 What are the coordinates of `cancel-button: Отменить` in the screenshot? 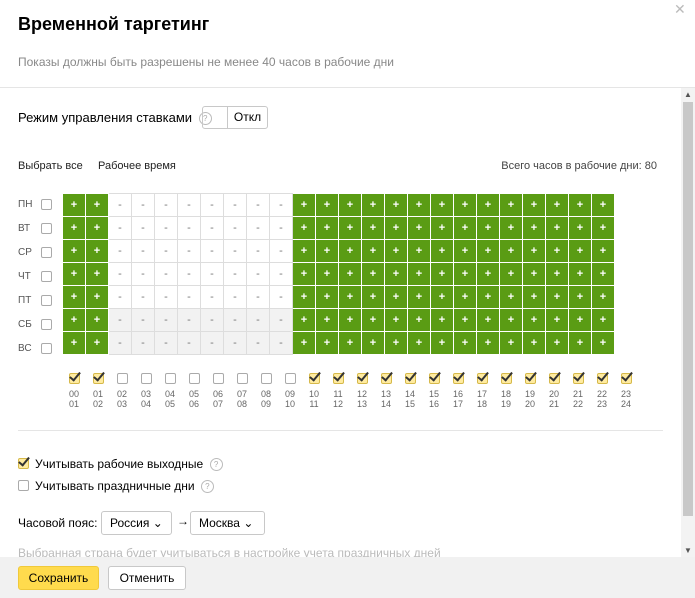 It's located at (147, 578).